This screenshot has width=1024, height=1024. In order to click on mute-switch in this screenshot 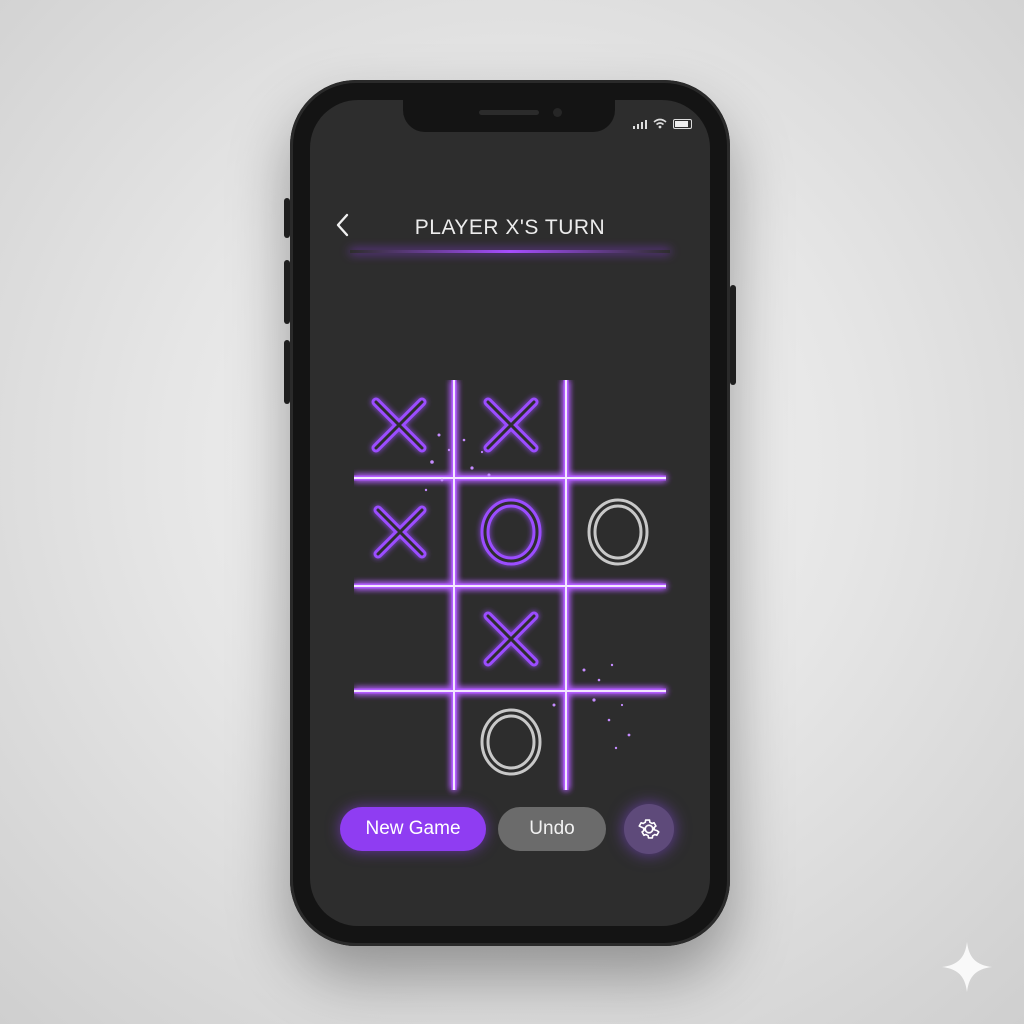, I will do `click(287, 218)`.